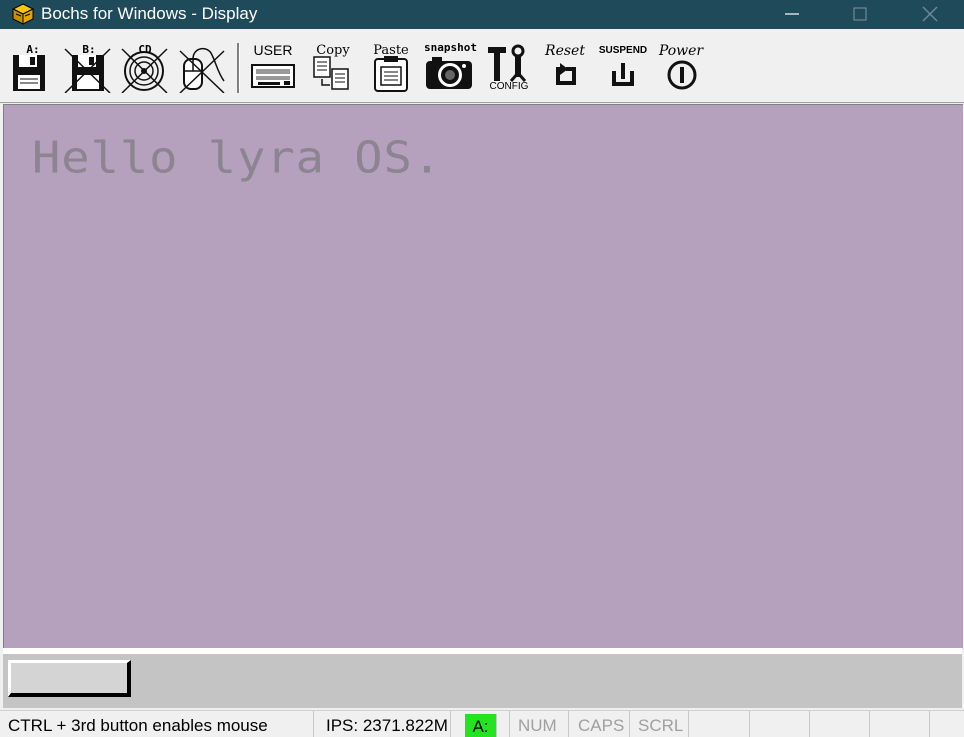 The height and width of the screenshot is (737, 964). I want to click on mouse-button, so click(203, 65).